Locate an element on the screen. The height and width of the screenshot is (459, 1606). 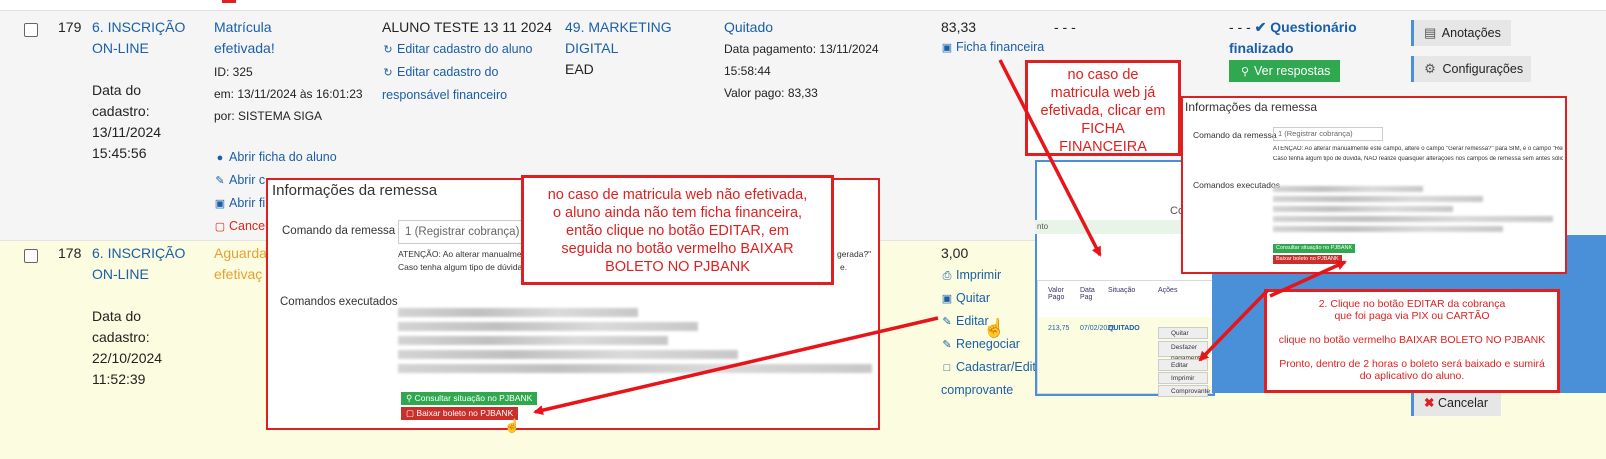
arrow-to-cancel-boleto is located at coordinates (1308, 279).